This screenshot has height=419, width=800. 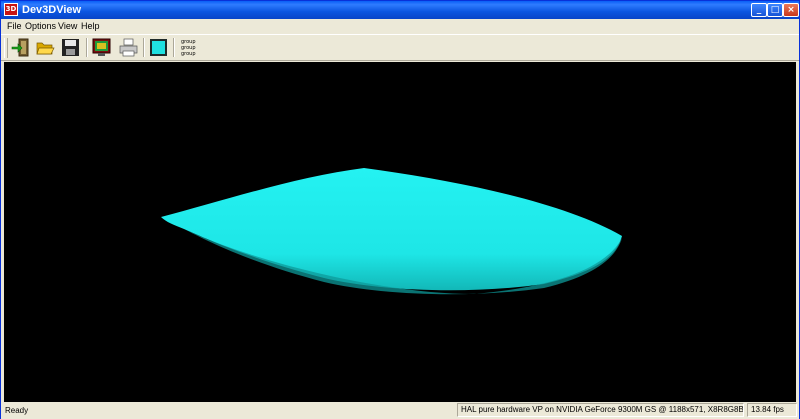 What do you see at coordinates (188, 54) in the screenshot?
I see `group-line: group` at bounding box center [188, 54].